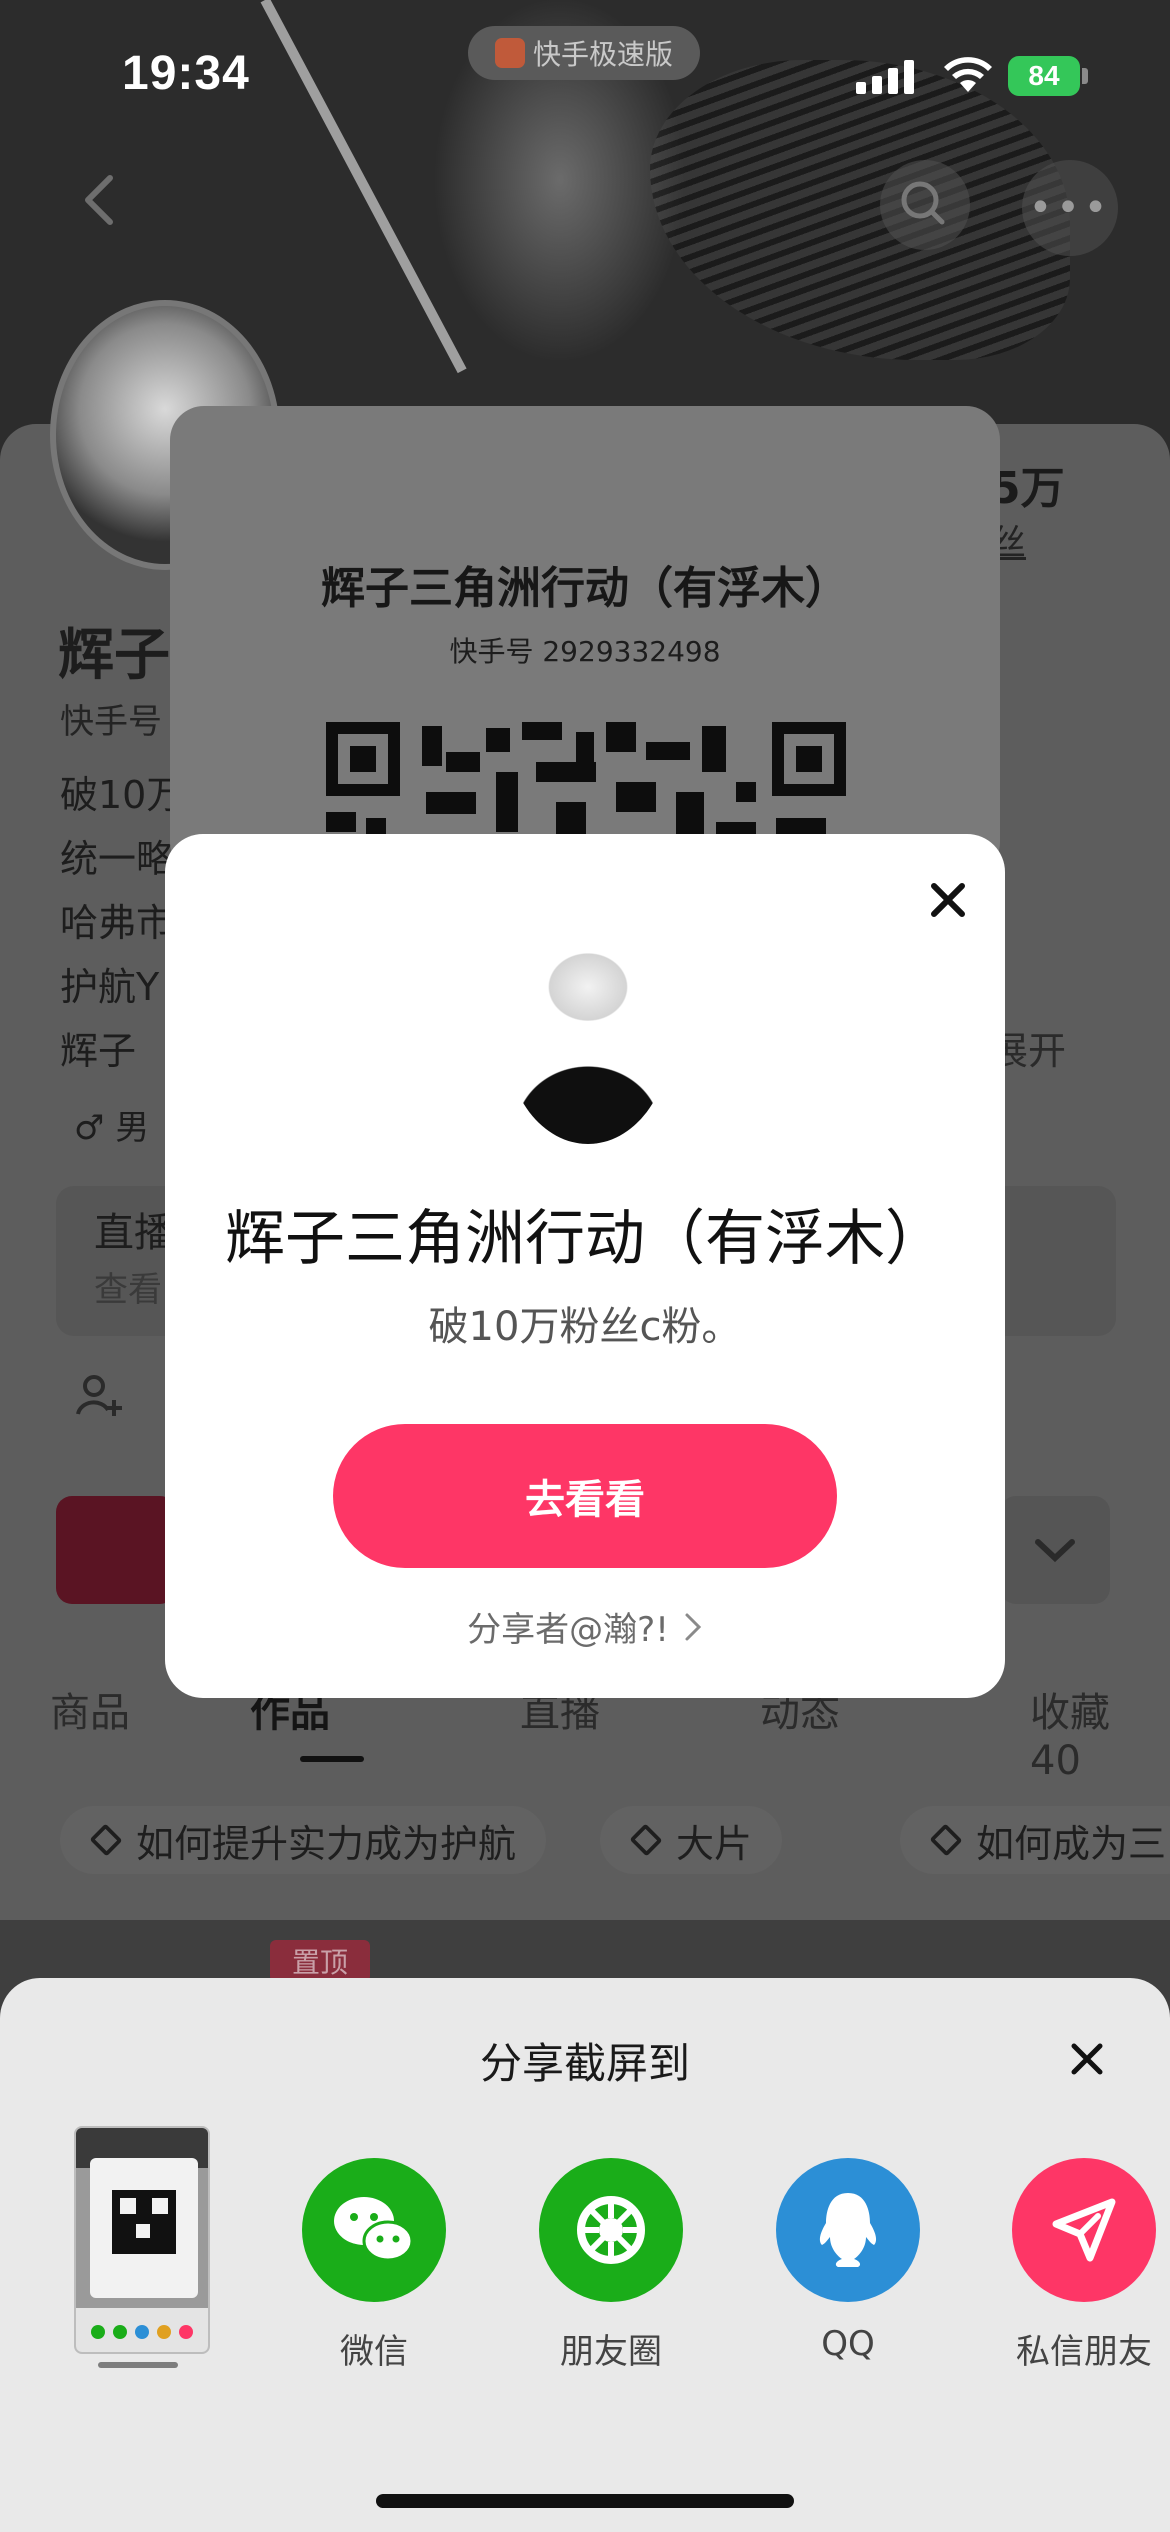  I want to click on chevron-down-icon, so click(1055, 1551).